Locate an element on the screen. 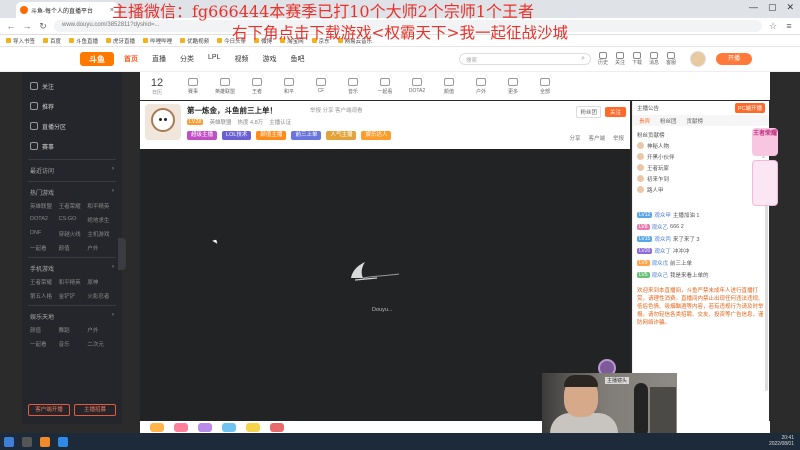  bookmark-item: 虎牙直播 is located at coordinates (120, 41).